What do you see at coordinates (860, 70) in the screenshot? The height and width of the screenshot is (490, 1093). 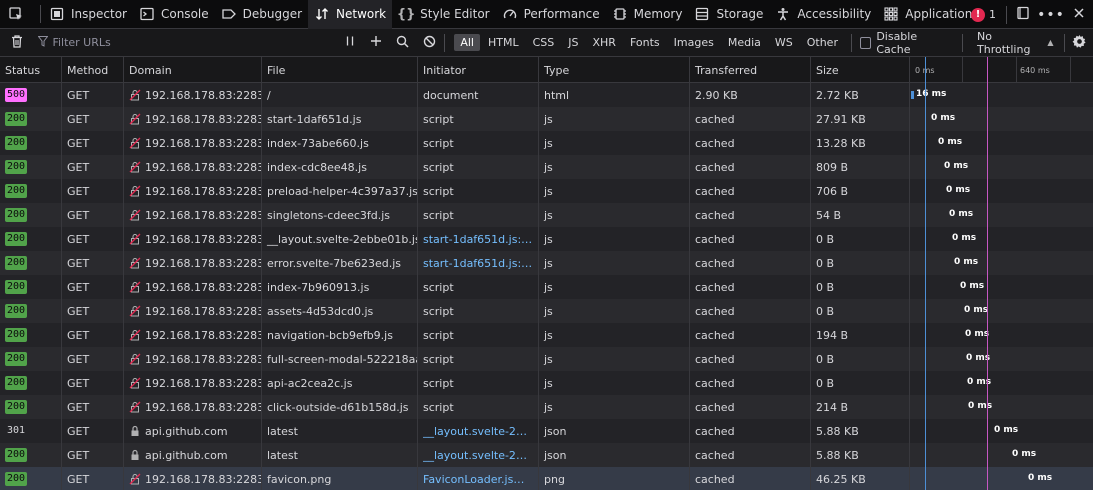 I see `column-header-size: Size` at bounding box center [860, 70].